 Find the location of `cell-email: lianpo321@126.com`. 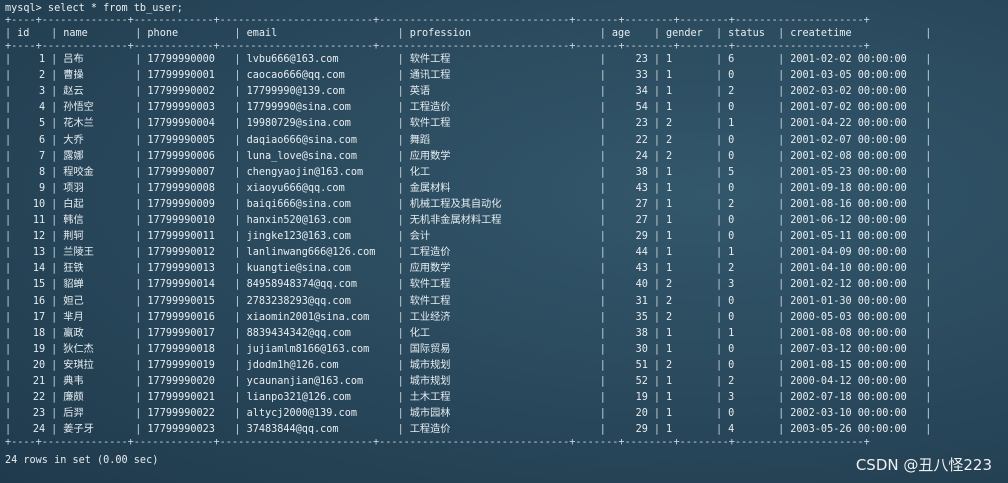

cell-email: lianpo321@126.com is located at coordinates (298, 398).